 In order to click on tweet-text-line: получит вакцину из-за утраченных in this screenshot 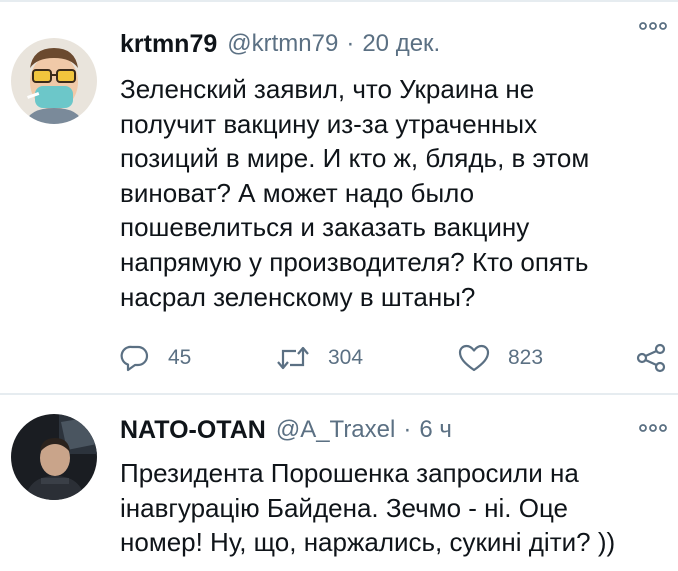, I will do `click(329, 123)`.